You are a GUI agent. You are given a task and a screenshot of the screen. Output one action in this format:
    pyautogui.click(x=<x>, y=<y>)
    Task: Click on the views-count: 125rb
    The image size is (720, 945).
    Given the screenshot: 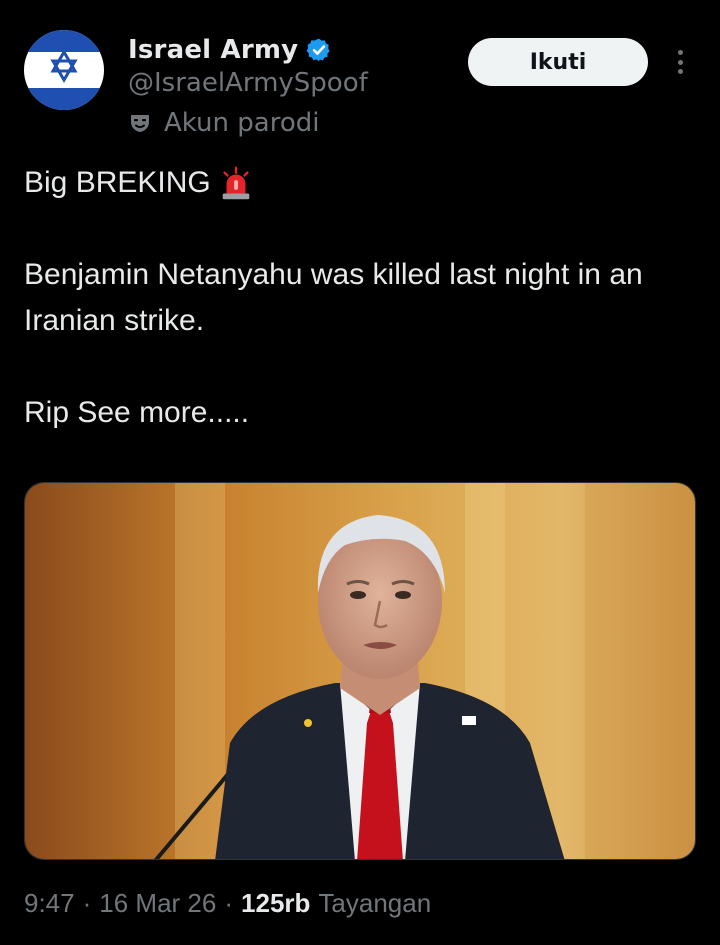 What is the action you would take?
    pyautogui.click(x=276, y=903)
    